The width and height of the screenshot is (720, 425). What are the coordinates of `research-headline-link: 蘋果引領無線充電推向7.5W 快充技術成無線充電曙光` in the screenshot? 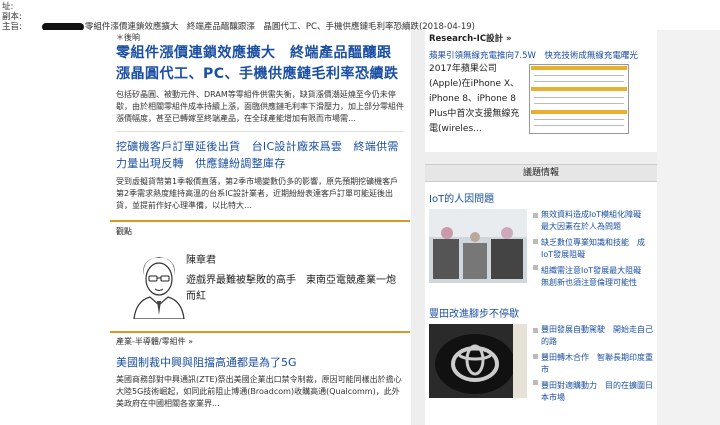 It's located at (541, 53).